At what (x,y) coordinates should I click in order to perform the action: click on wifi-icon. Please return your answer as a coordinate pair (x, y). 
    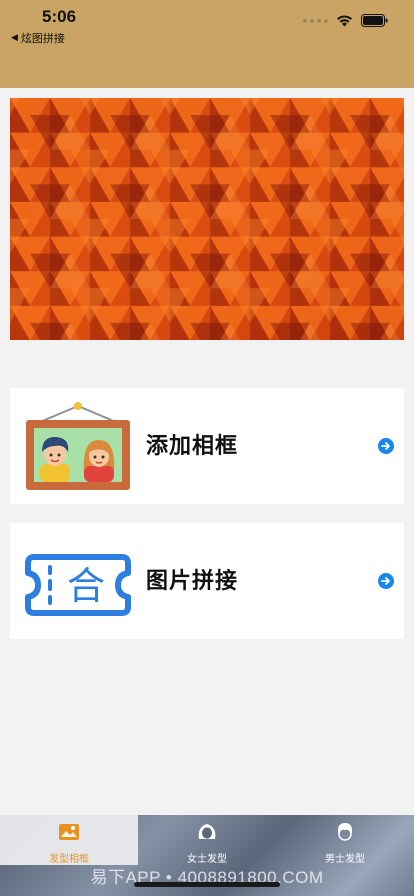
    Looking at the image, I should click on (344, 20).